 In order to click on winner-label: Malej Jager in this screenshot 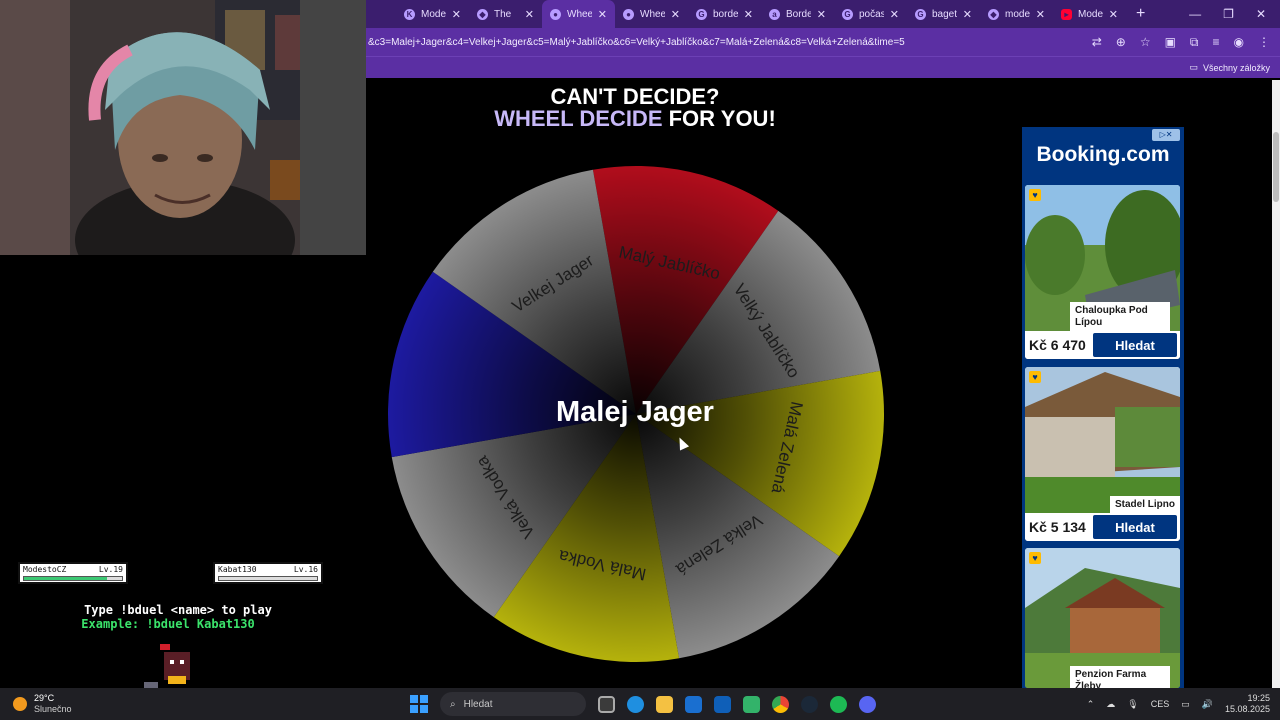, I will do `click(635, 412)`.